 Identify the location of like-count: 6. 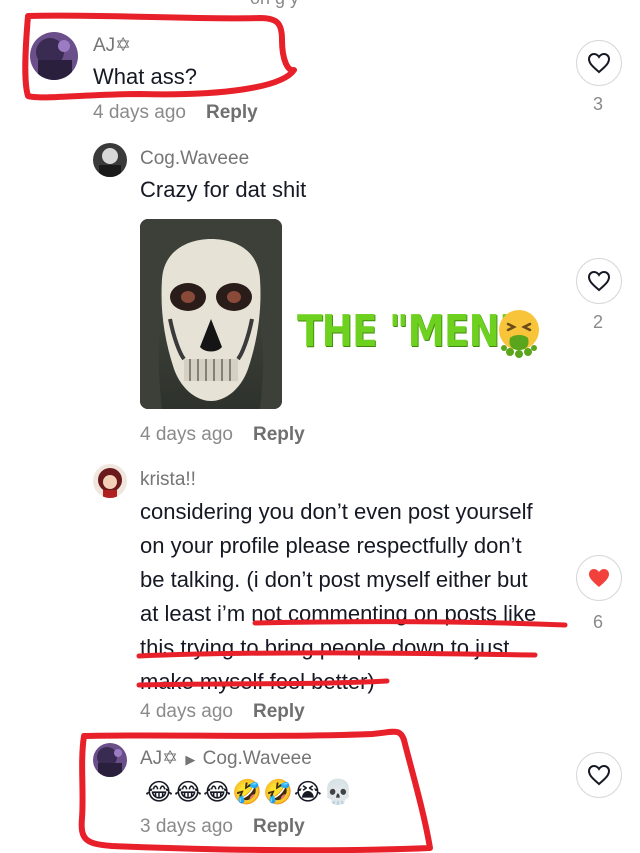
(597, 622).